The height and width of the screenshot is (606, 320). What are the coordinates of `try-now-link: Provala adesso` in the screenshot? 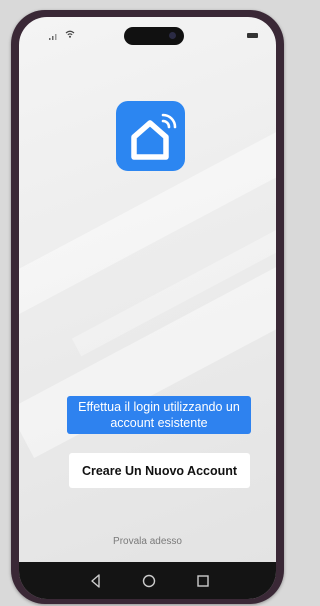 It's located at (147, 541).